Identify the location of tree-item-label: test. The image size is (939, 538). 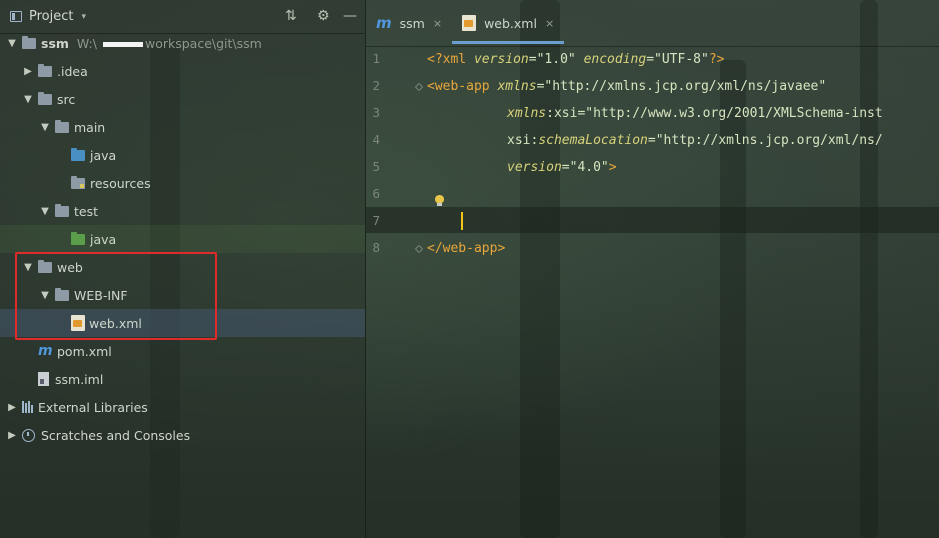
(86, 211).